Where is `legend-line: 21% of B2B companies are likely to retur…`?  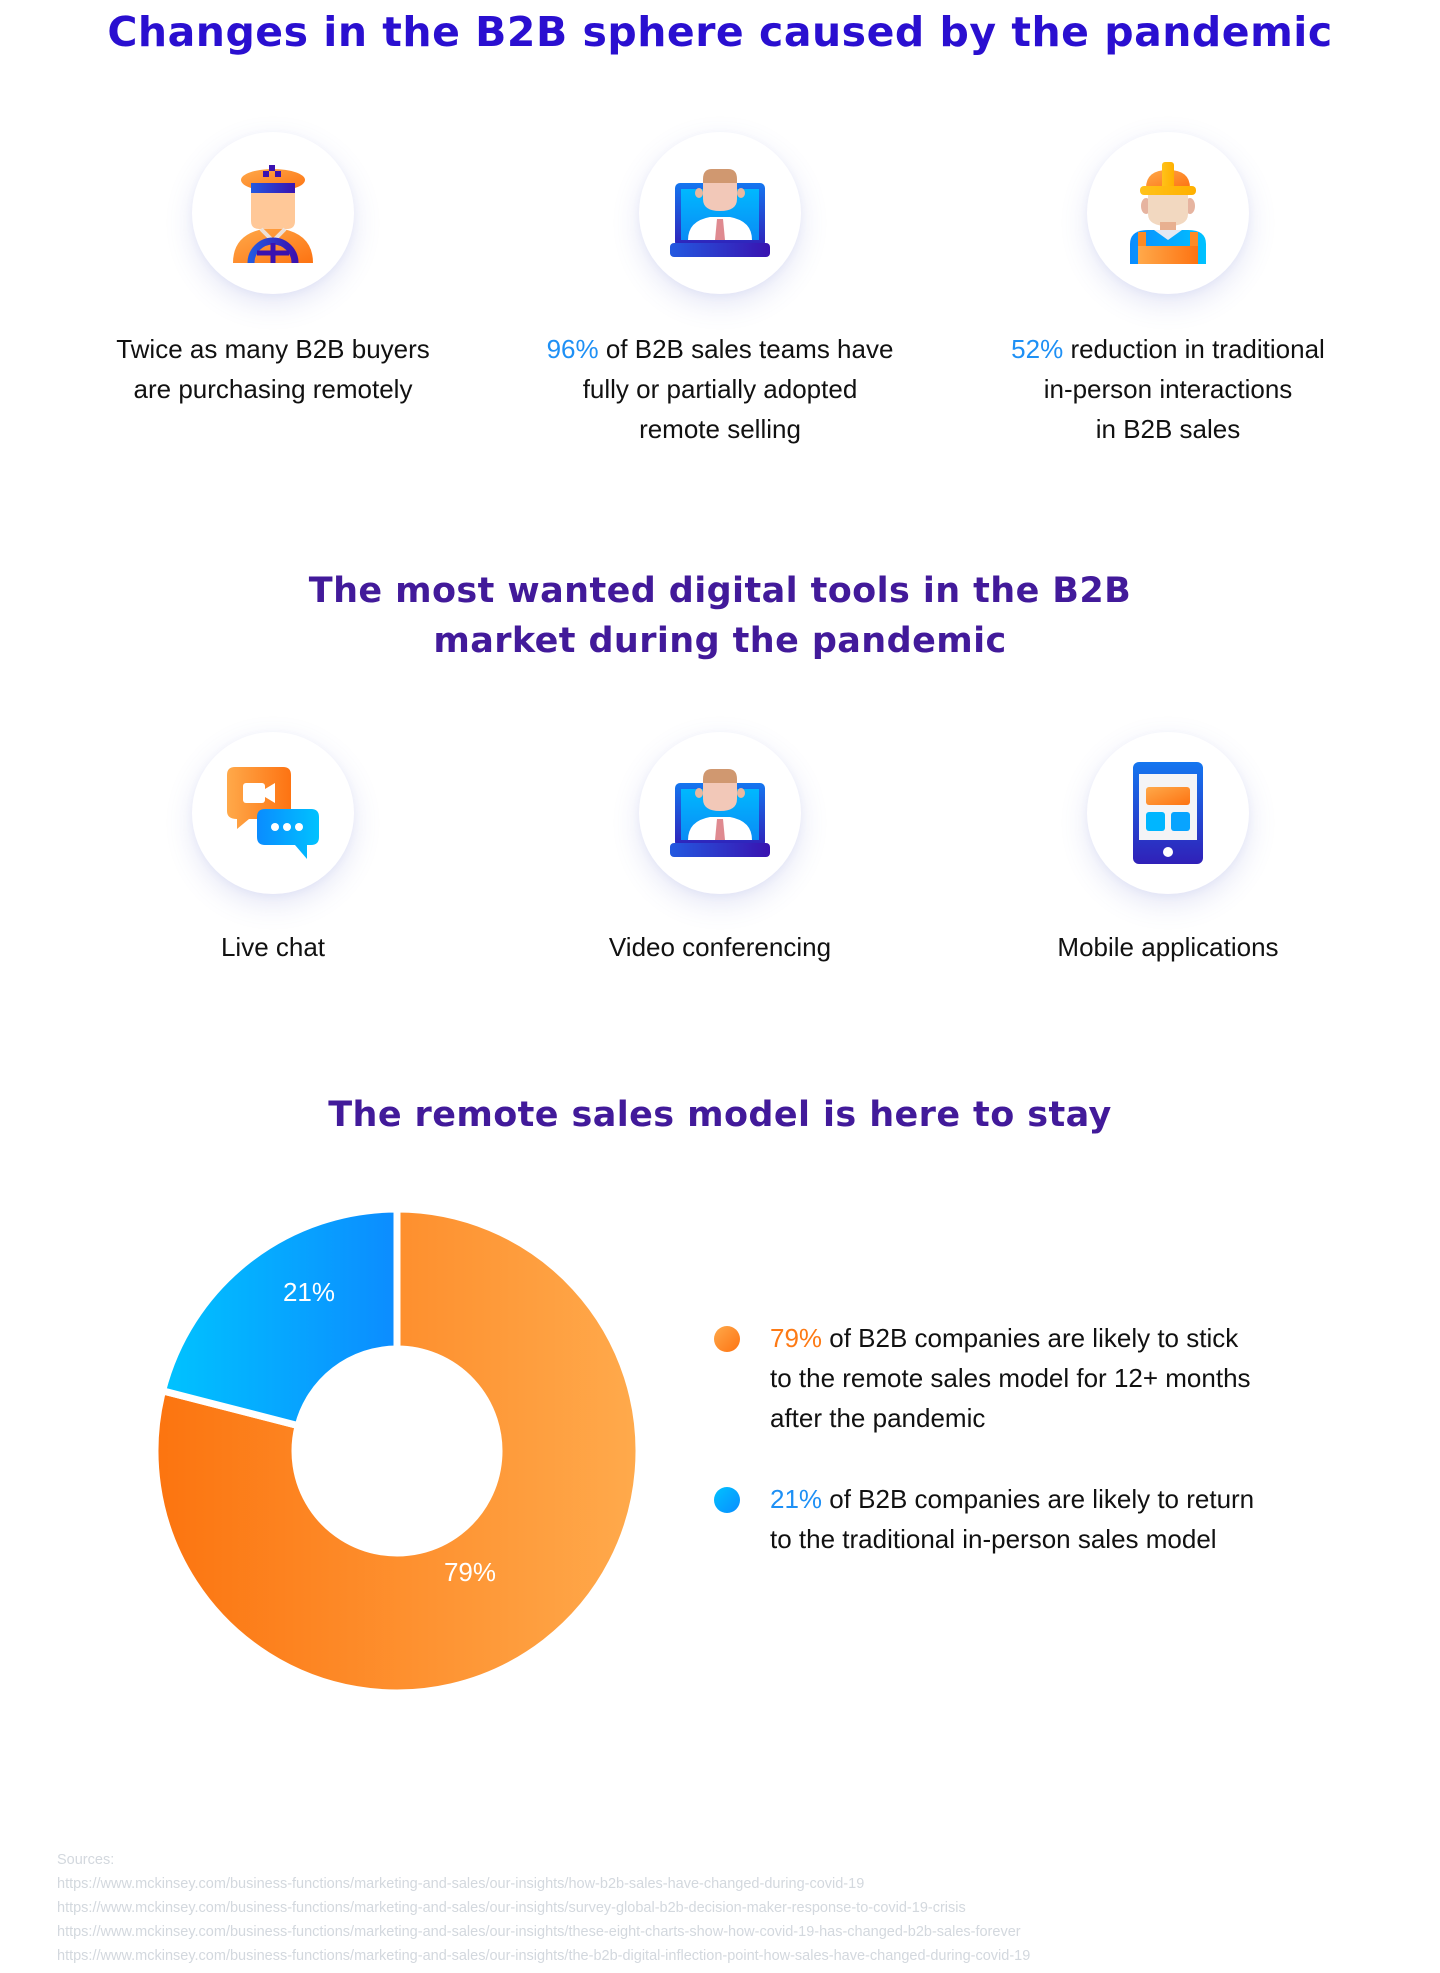
legend-line: 21% of B2B companies are likely to retur… is located at coordinates (1050, 1499).